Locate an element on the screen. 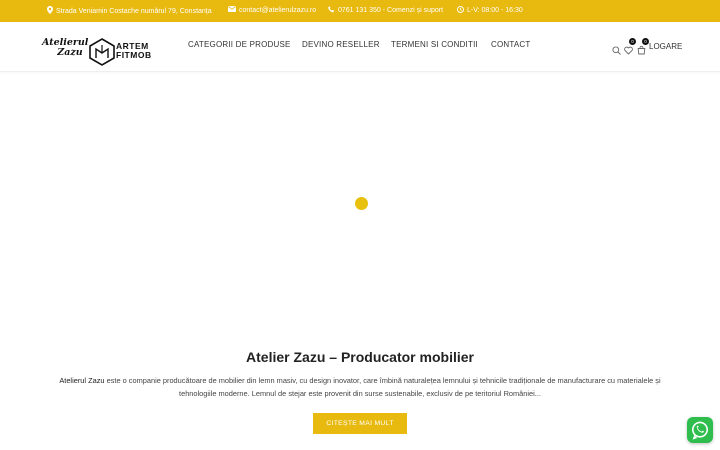 Image resolution: width=720 pixels, height=450 pixels. page-title: Atelier Zazu – Producator mobilier is located at coordinates (360, 357).